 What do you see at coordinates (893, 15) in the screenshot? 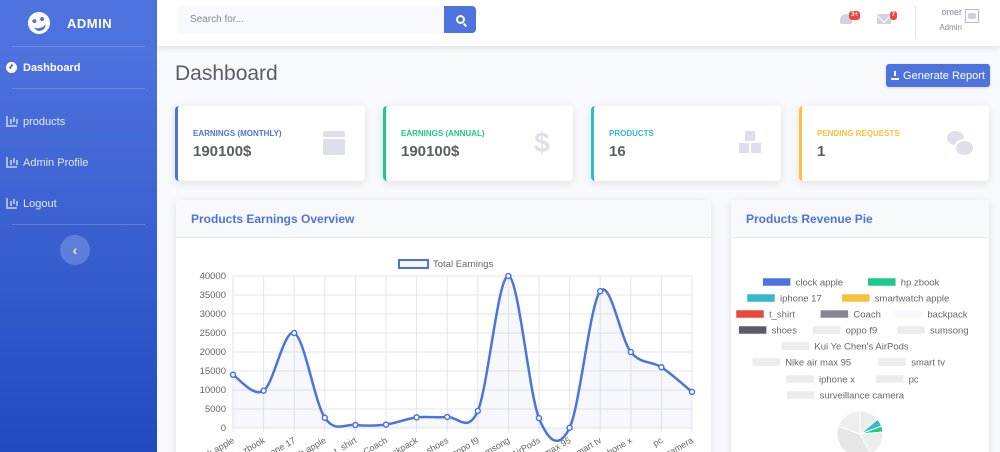
I see `messages-badge: 7` at bounding box center [893, 15].